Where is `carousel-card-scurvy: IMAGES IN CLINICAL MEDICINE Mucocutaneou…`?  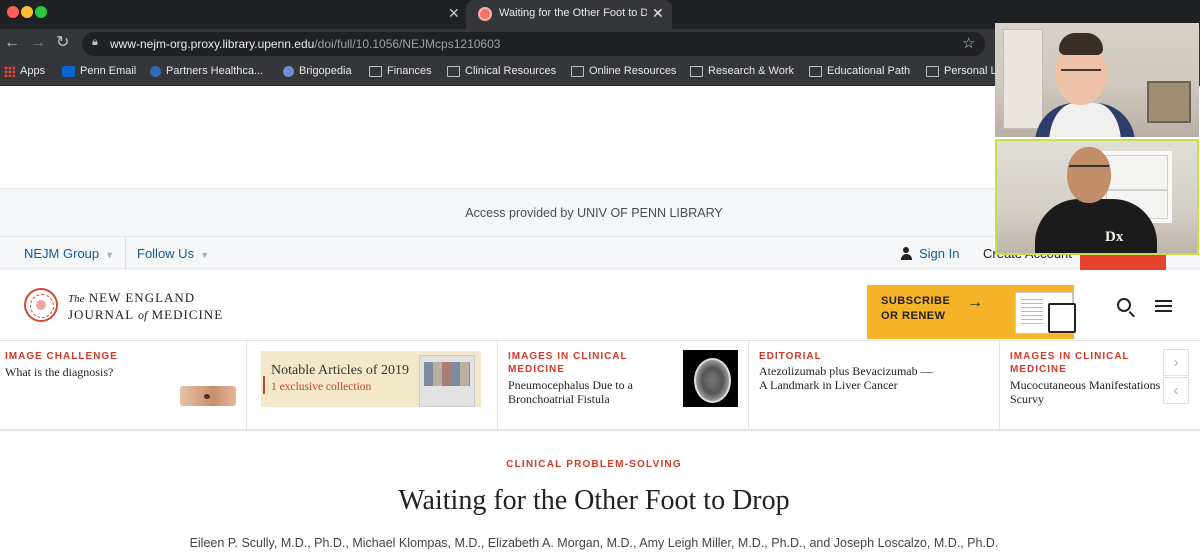
carousel-card-scurvy: IMAGES IN CLINICAL MEDICINE Mucocutaneou… is located at coordinates (1080, 385).